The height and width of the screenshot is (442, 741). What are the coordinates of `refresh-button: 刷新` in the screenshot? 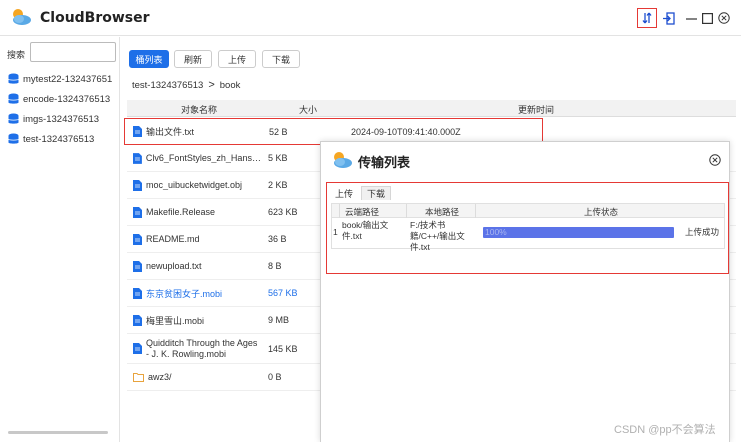 It's located at (193, 59).